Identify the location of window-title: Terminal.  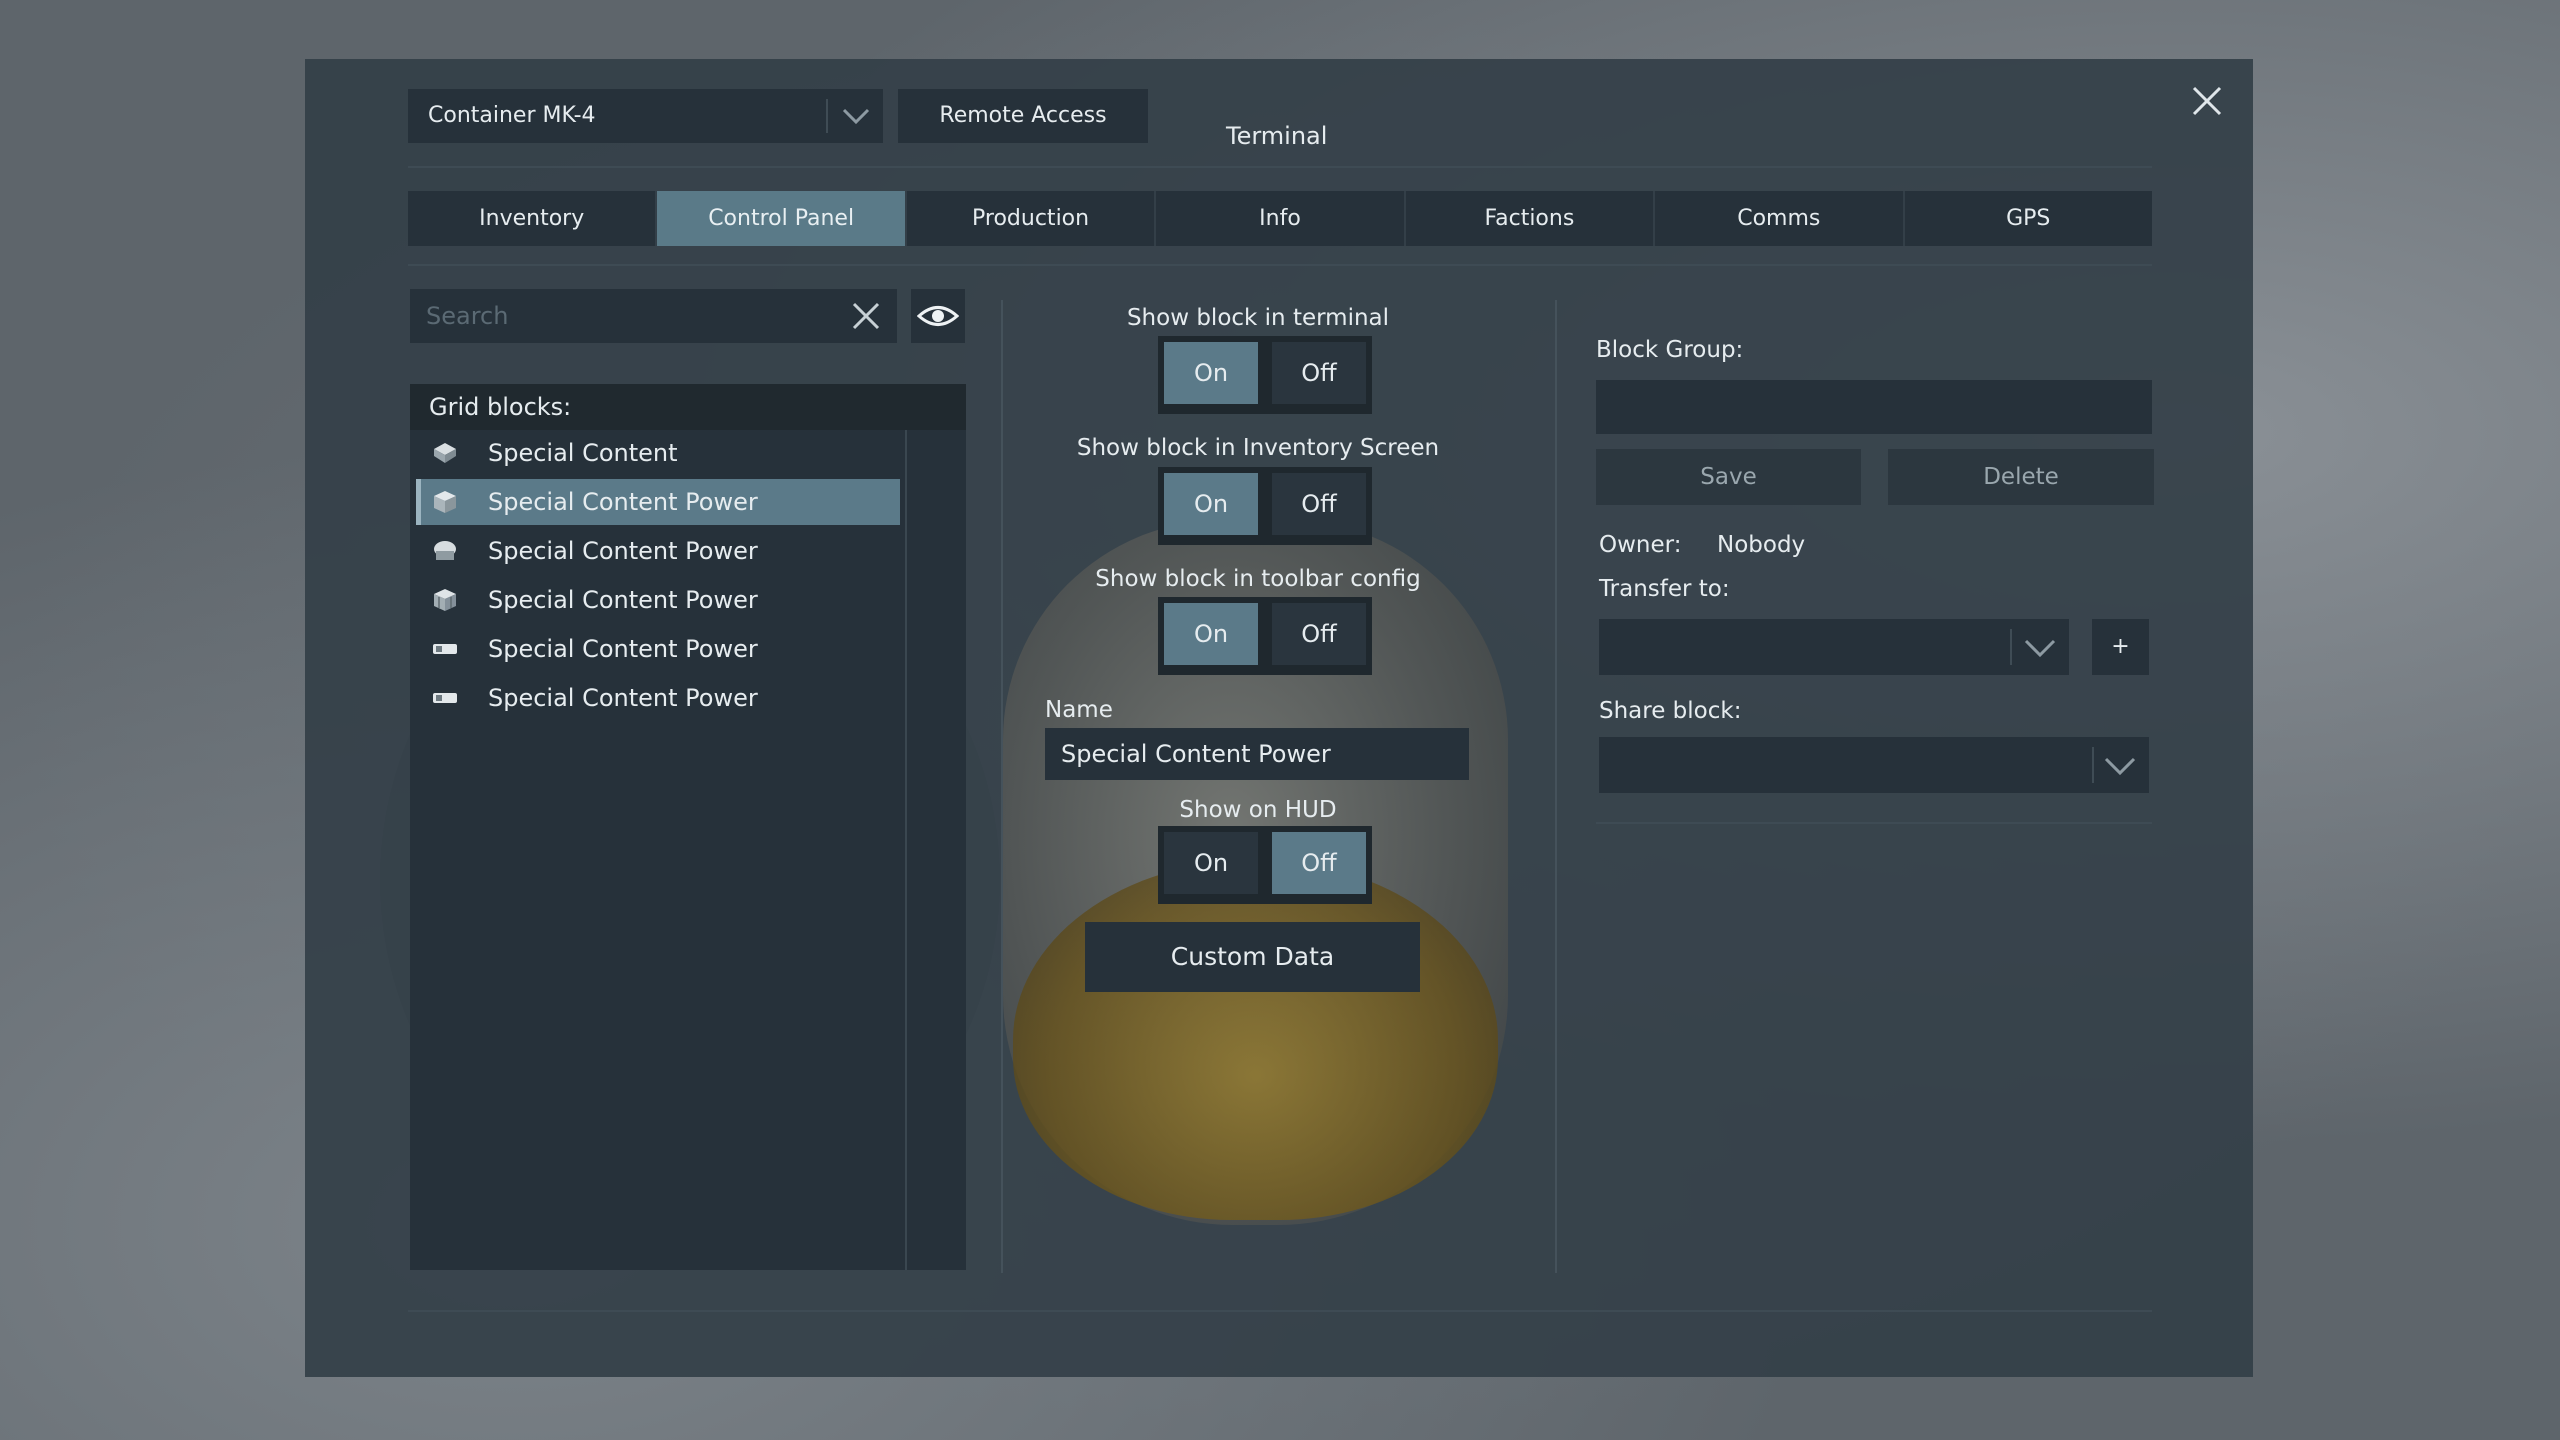
(1277, 136).